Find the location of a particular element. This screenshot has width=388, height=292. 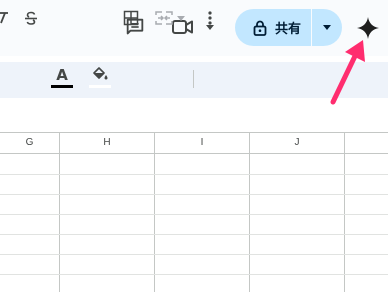

italic-button is located at coordinates (6, 18).